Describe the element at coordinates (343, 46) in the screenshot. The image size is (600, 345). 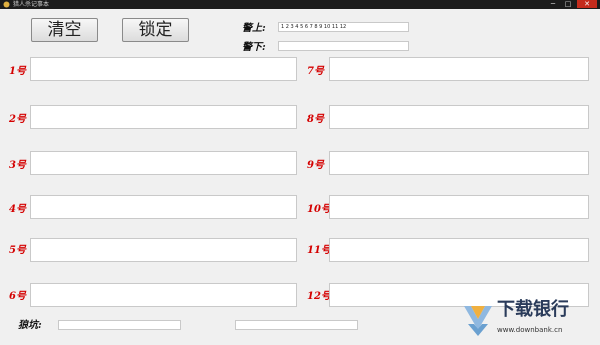
I see `police-down-field` at that location.